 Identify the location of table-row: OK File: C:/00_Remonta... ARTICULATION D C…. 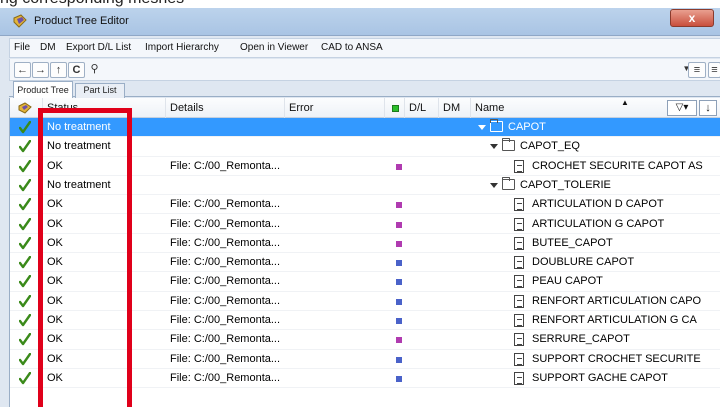
(365, 205).